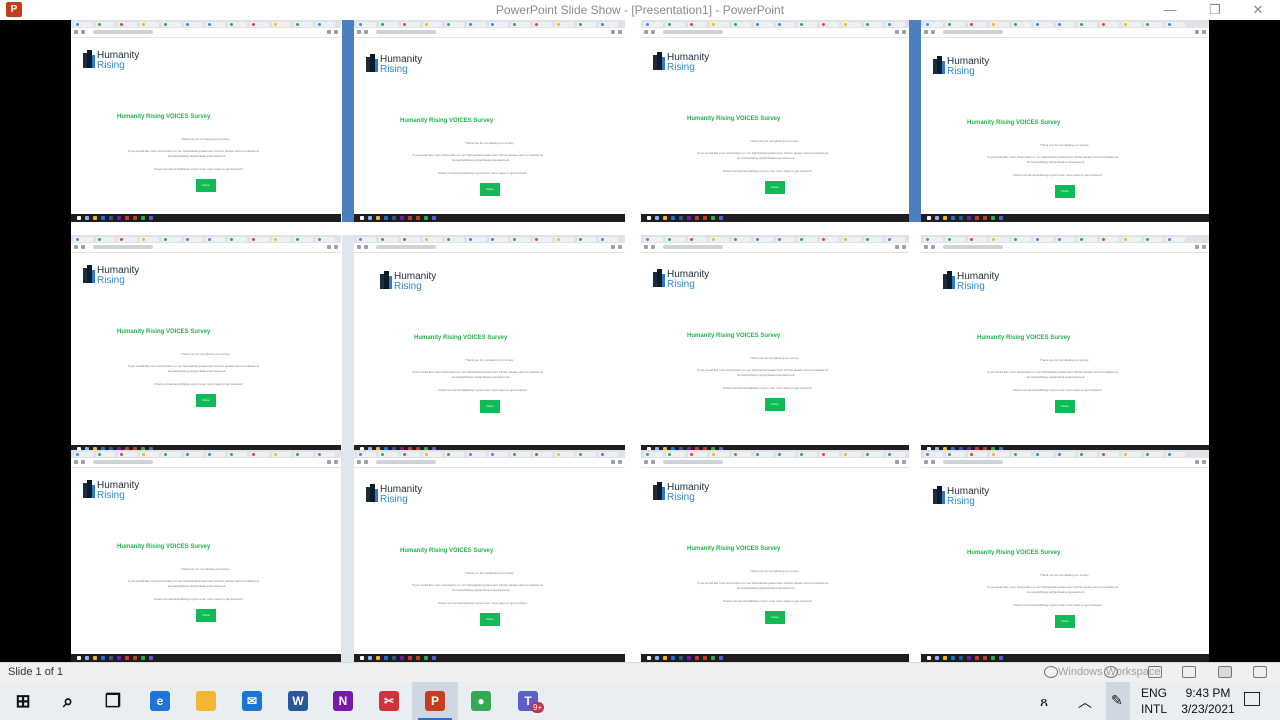 Image resolution: width=1280 pixels, height=720 pixels. I want to click on task-view-button: ❐, so click(113, 701).